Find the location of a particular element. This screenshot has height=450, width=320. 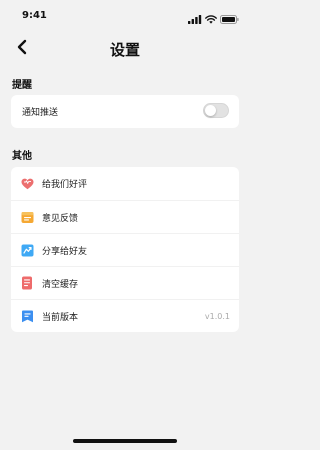

status-icons is located at coordinates (213, 18).